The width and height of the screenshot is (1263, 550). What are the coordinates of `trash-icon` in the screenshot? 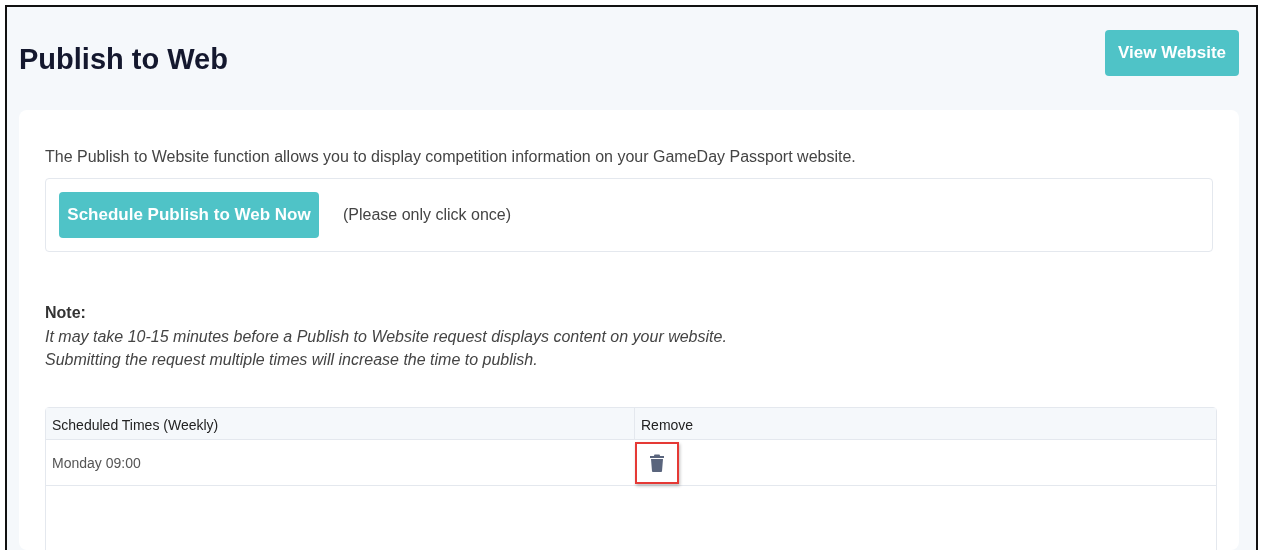 It's located at (657, 462).